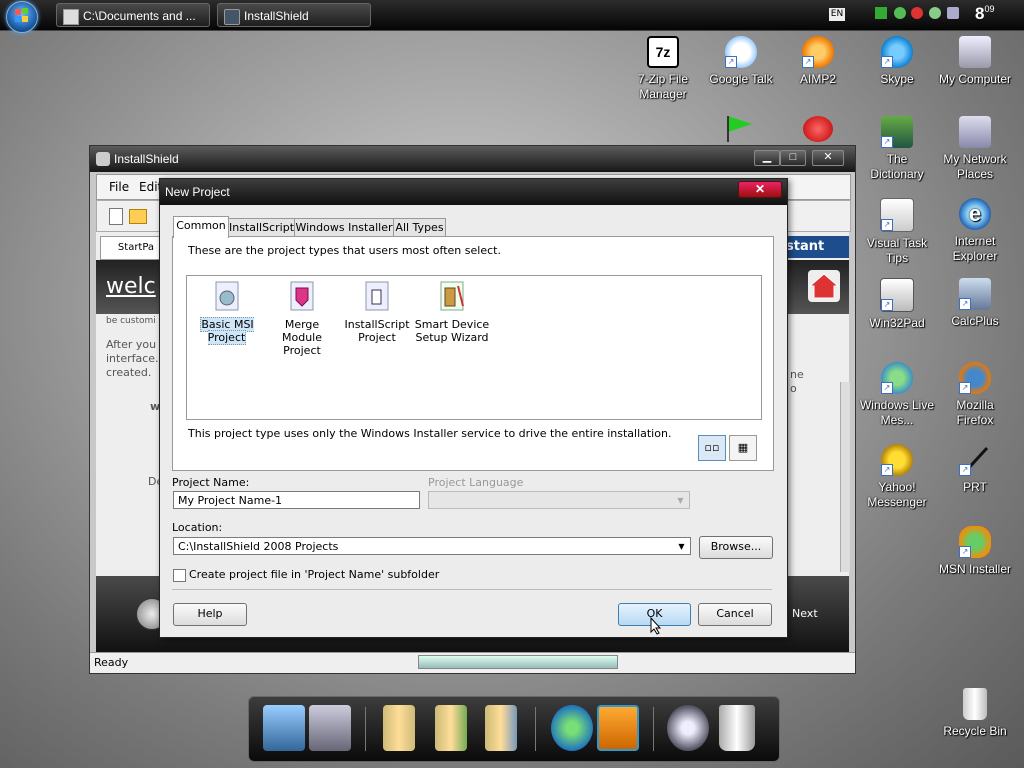 Image resolution: width=1024 pixels, height=768 pixels. Describe the element at coordinates (975, 542) in the screenshot. I see `msn-icon: ↗` at that location.